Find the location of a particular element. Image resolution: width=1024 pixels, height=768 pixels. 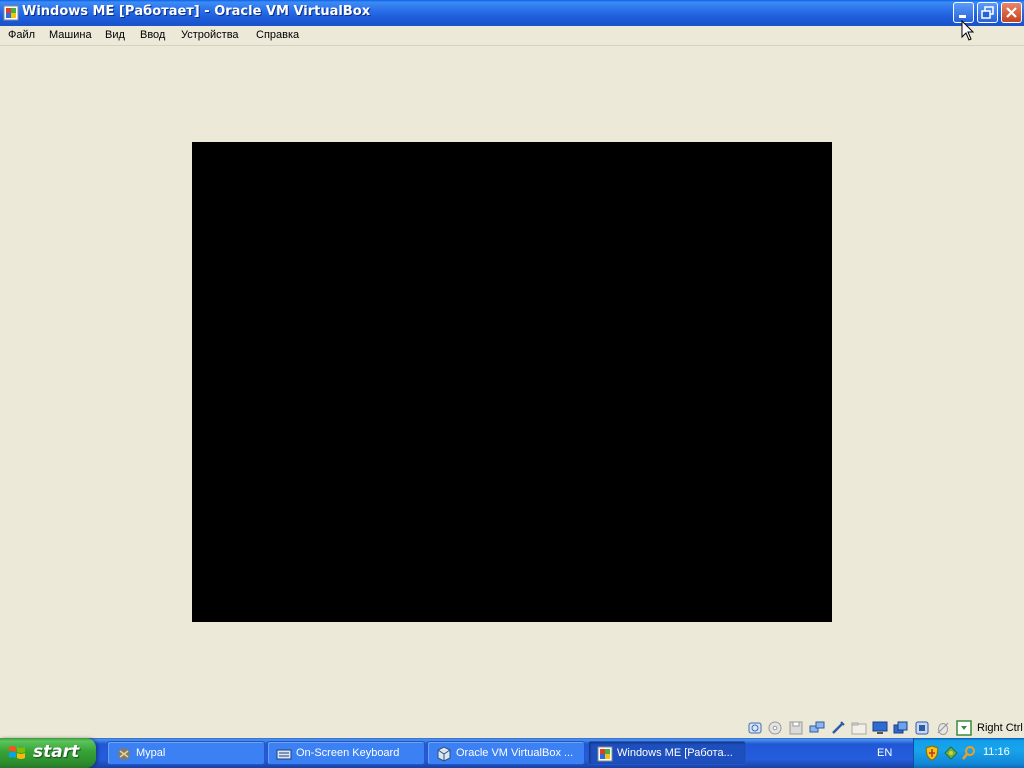

system-tray: 11:16 is located at coordinates (968, 753).